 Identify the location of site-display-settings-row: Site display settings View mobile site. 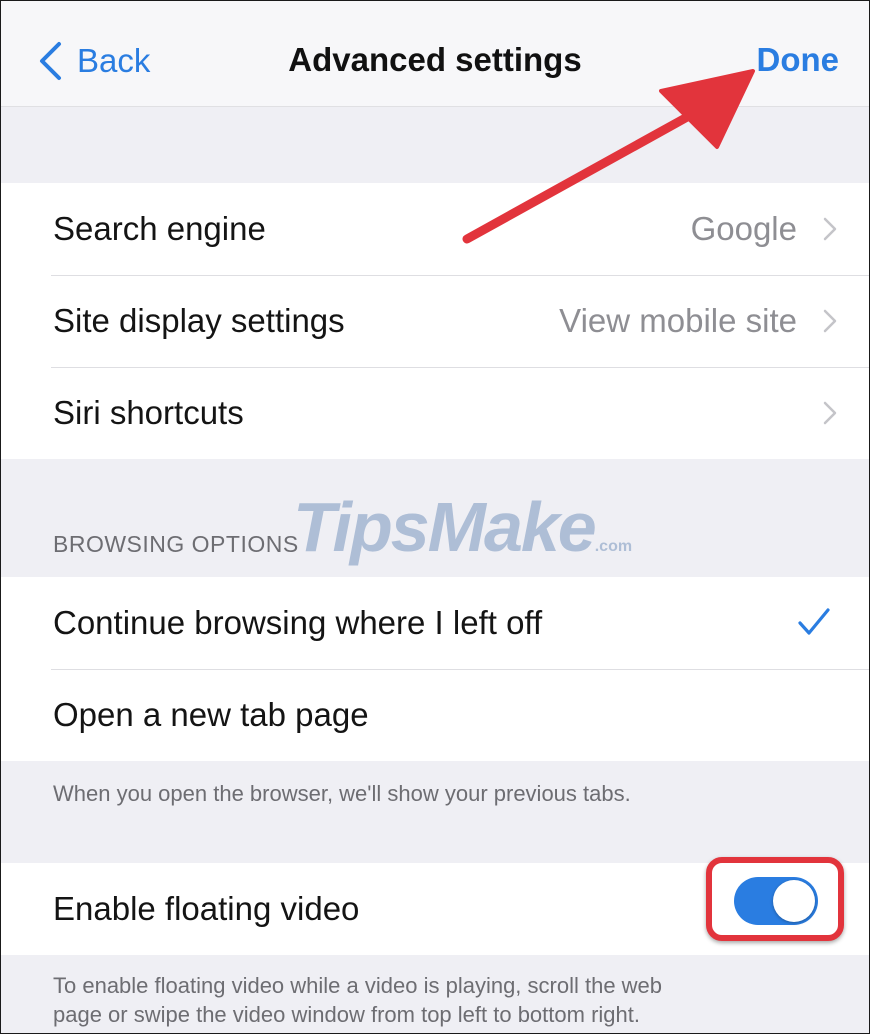
(435, 321).